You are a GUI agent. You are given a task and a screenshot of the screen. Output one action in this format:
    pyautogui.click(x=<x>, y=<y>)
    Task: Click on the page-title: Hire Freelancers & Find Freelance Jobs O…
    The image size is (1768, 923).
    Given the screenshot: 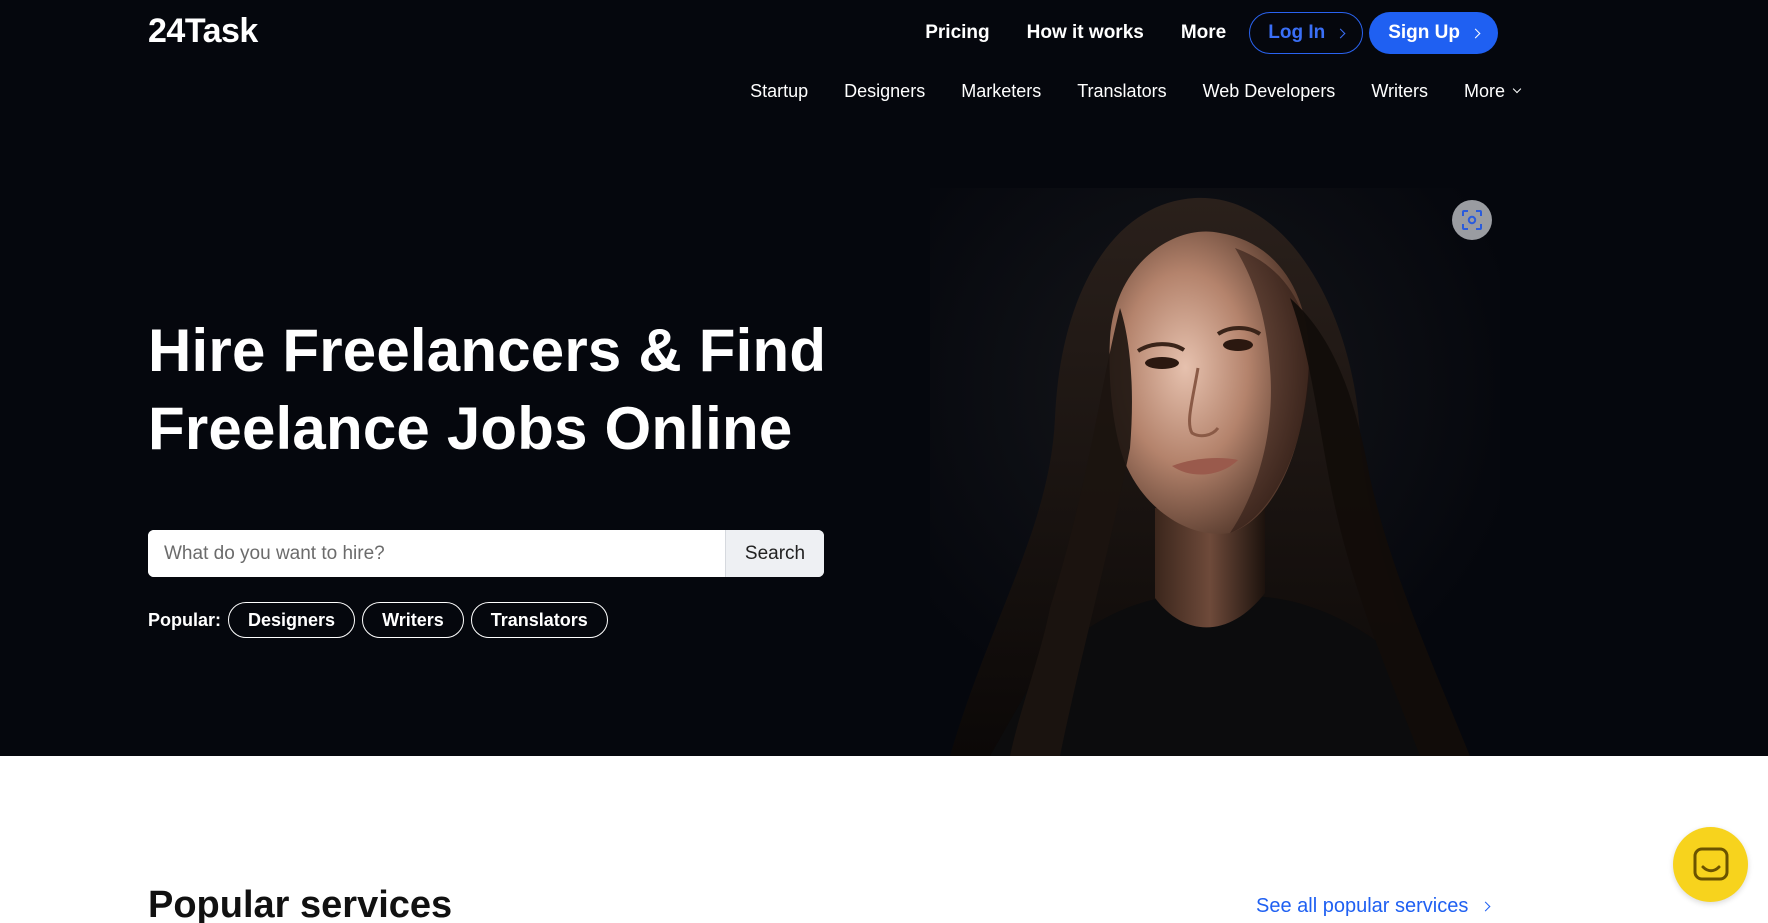 What is the action you would take?
    pyautogui.click(x=508, y=390)
    